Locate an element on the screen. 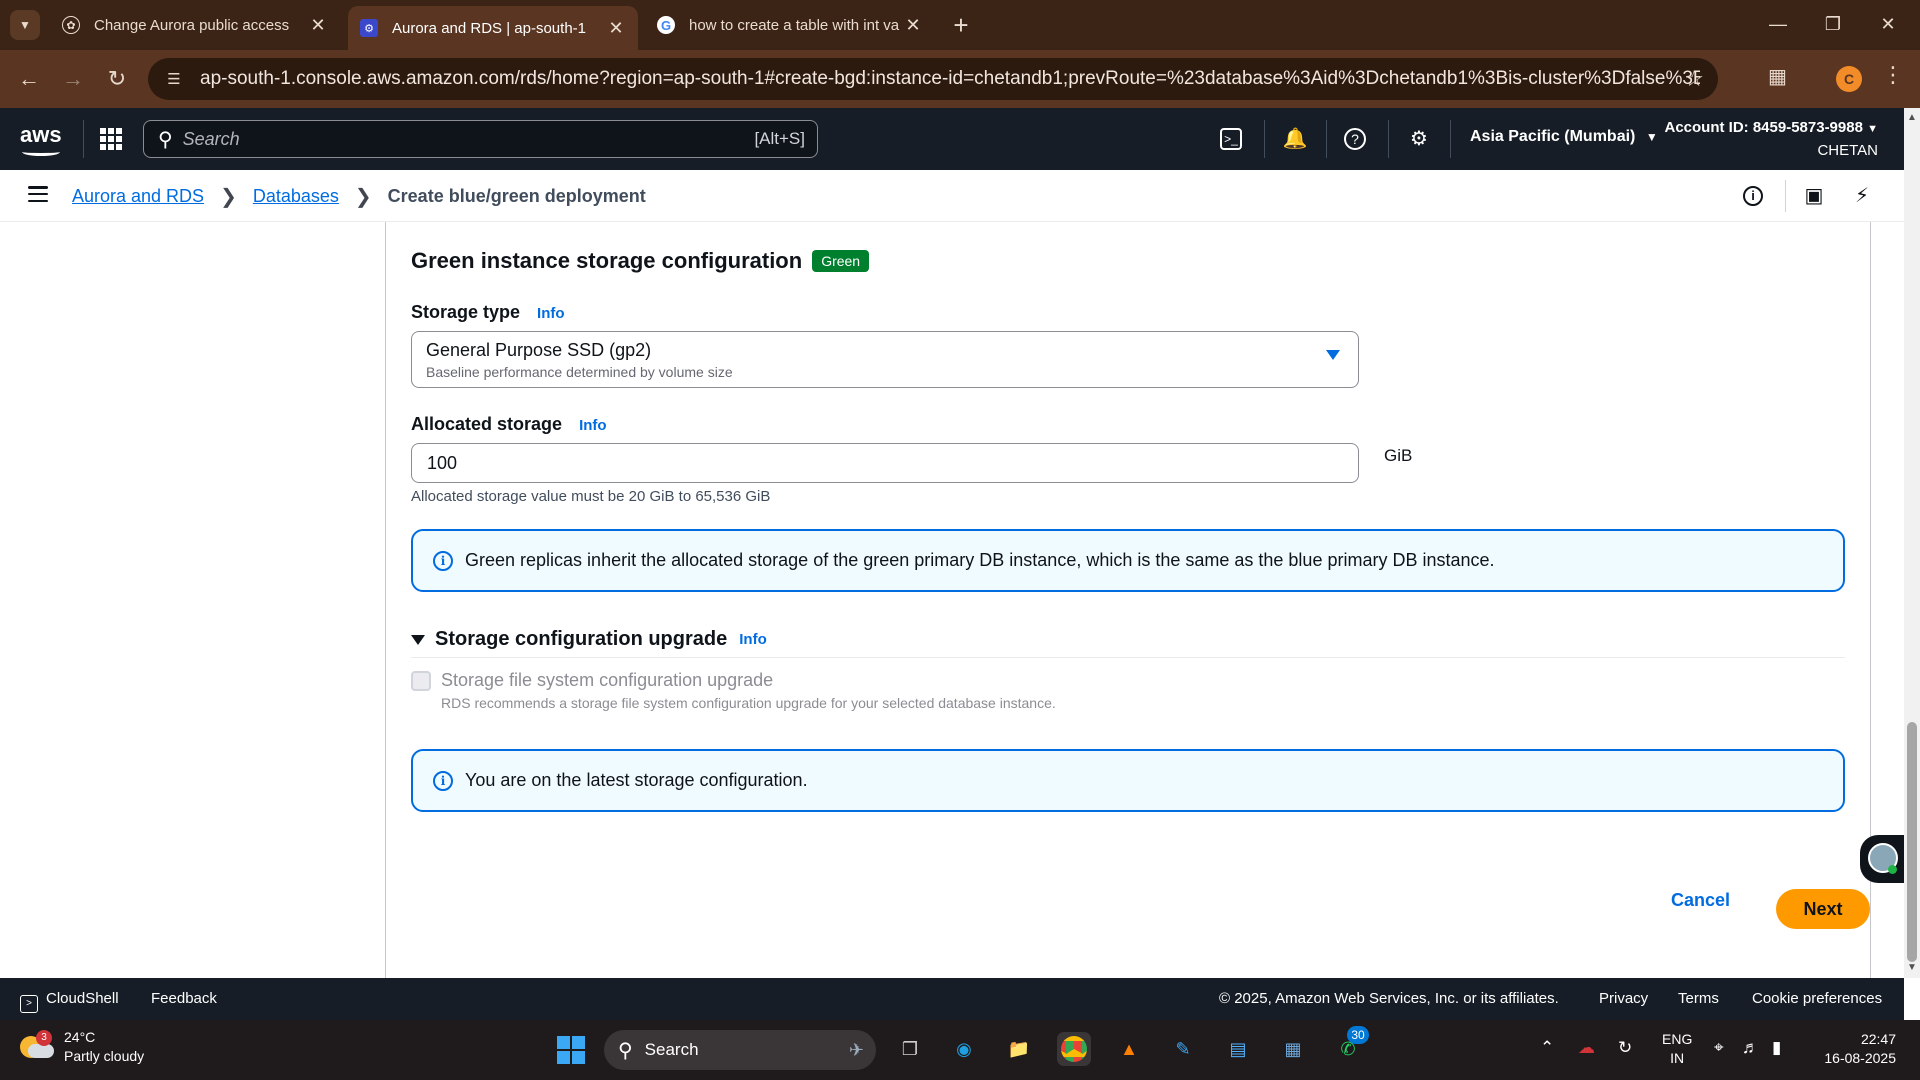 The height and width of the screenshot is (1080, 1920). cloudshell-icon: >_ is located at coordinates (1231, 139).